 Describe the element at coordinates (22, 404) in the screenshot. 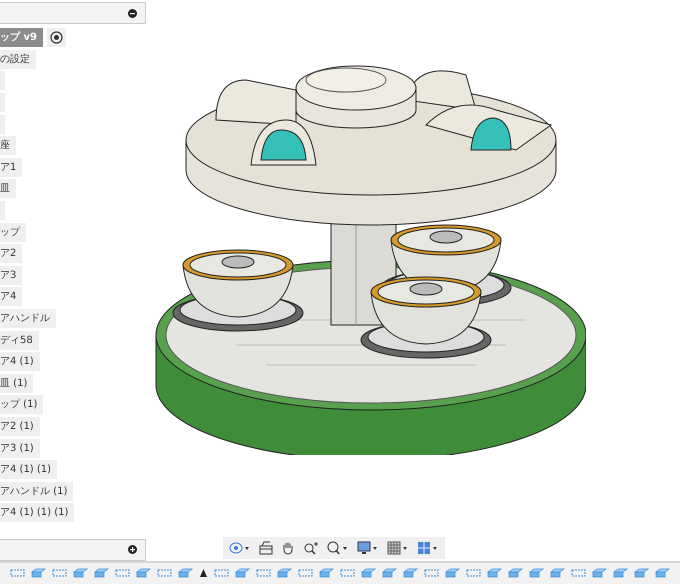

I see `tree-item: ップ (1)` at that location.